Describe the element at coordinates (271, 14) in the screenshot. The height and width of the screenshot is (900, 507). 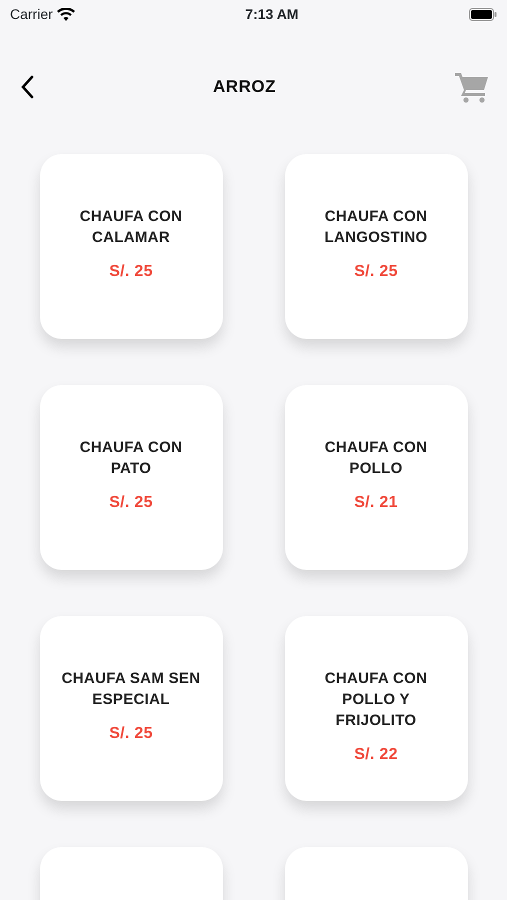
I see `clock-time: 7:13 AM` at that location.